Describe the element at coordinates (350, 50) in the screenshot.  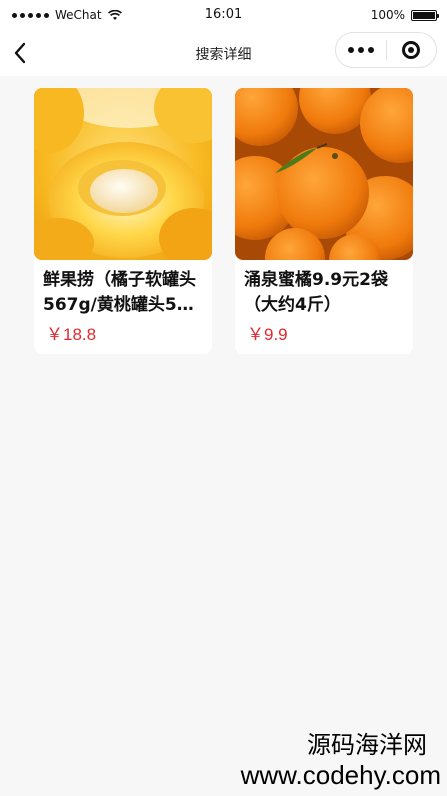
I see `more-icon` at that location.